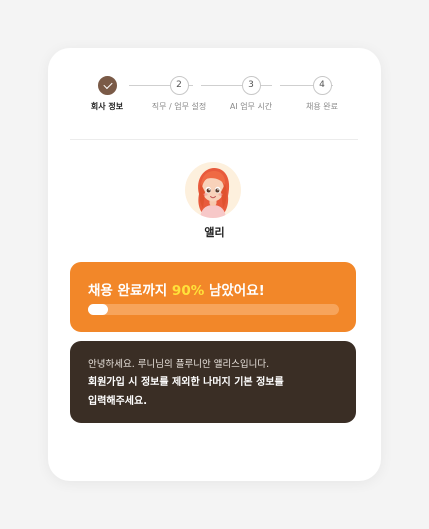 Image resolution: width=429 pixels, height=529 pixels. Describe the element at coordinates (98, 309) in the screenshot. I see `progress-bar-fill` at that location.